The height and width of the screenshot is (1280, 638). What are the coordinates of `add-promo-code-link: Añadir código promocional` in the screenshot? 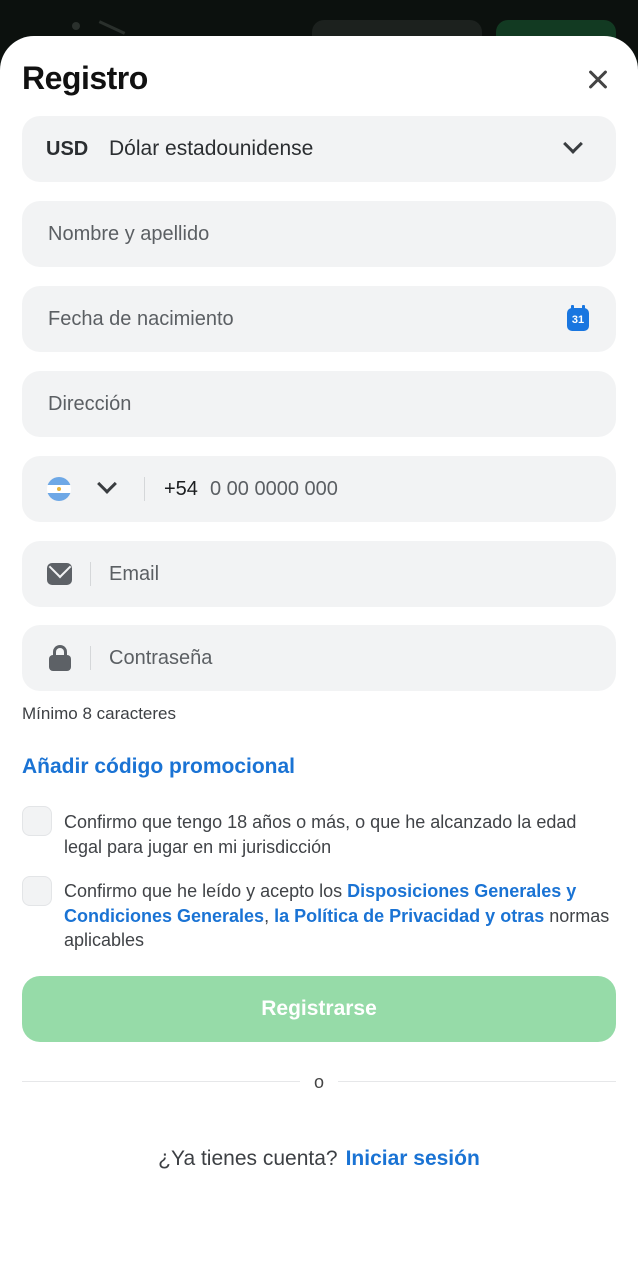 It's located at (158, 767).